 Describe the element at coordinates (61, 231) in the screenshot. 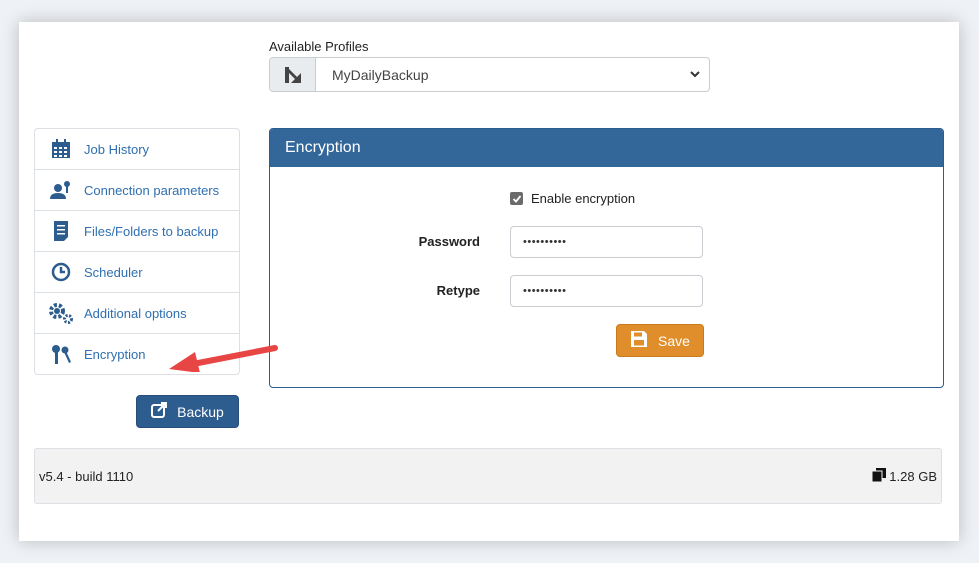

I see `file-icon` at that location.